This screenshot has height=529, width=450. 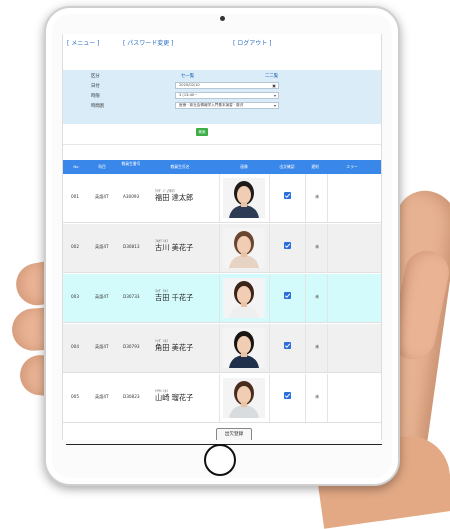 I want to click on nav-password-link: [ パスワード変更 ], so click(x=148, y=42).